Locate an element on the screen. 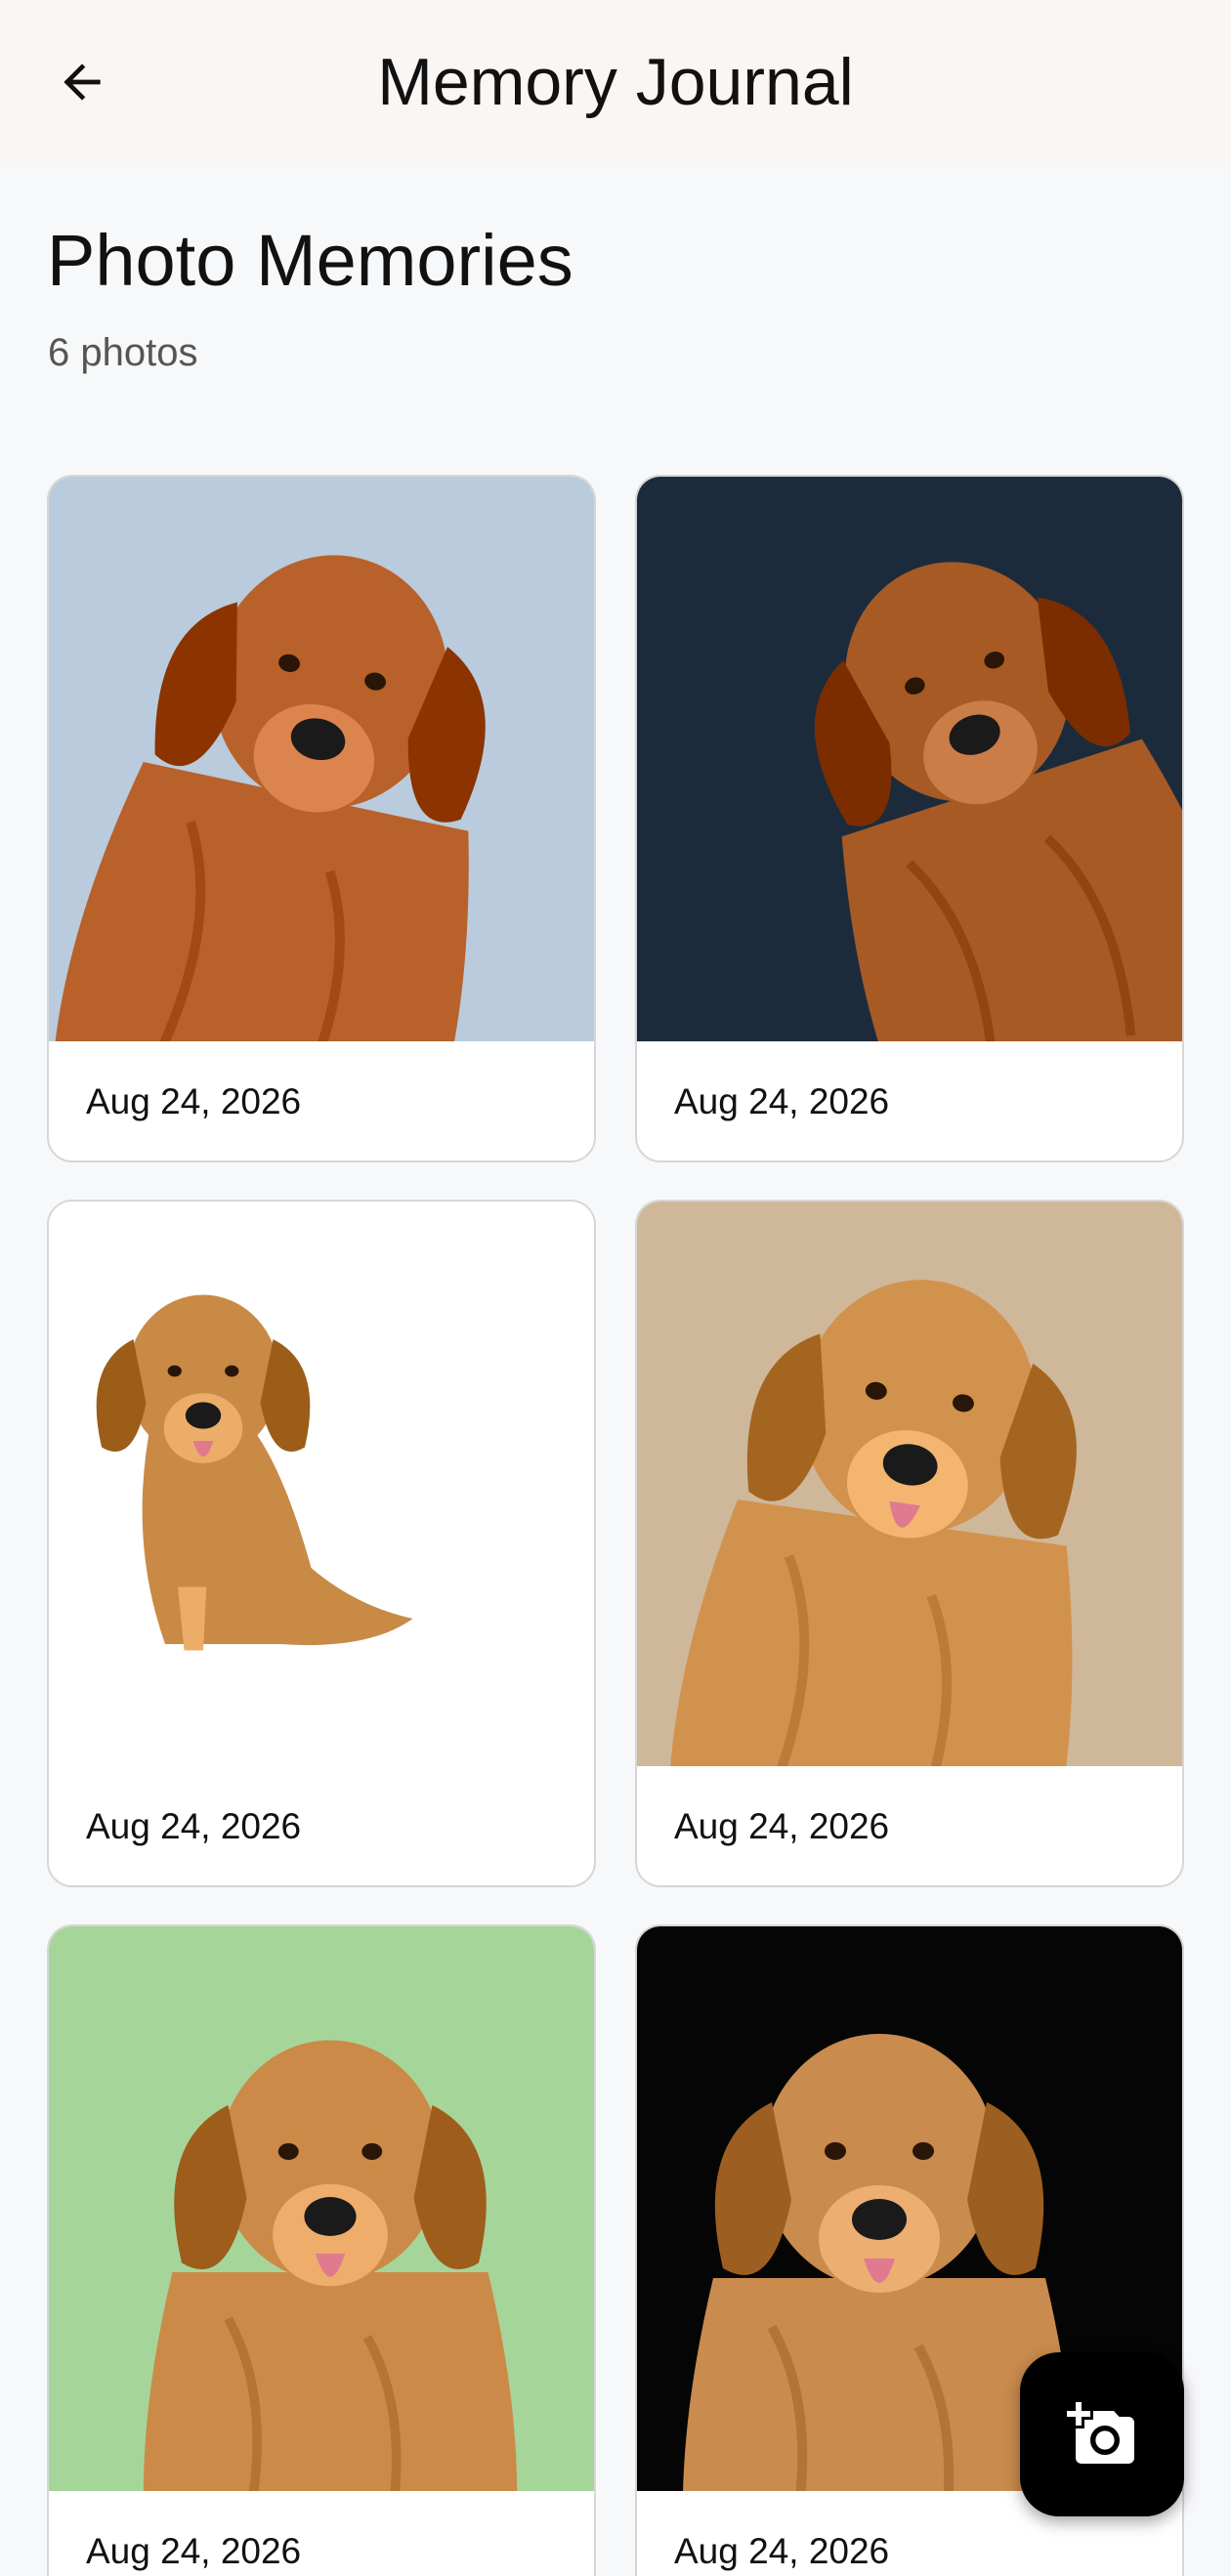 The image size is (1231, 2576). app-bar: Memory Journal is located at coordinates (615, 82).